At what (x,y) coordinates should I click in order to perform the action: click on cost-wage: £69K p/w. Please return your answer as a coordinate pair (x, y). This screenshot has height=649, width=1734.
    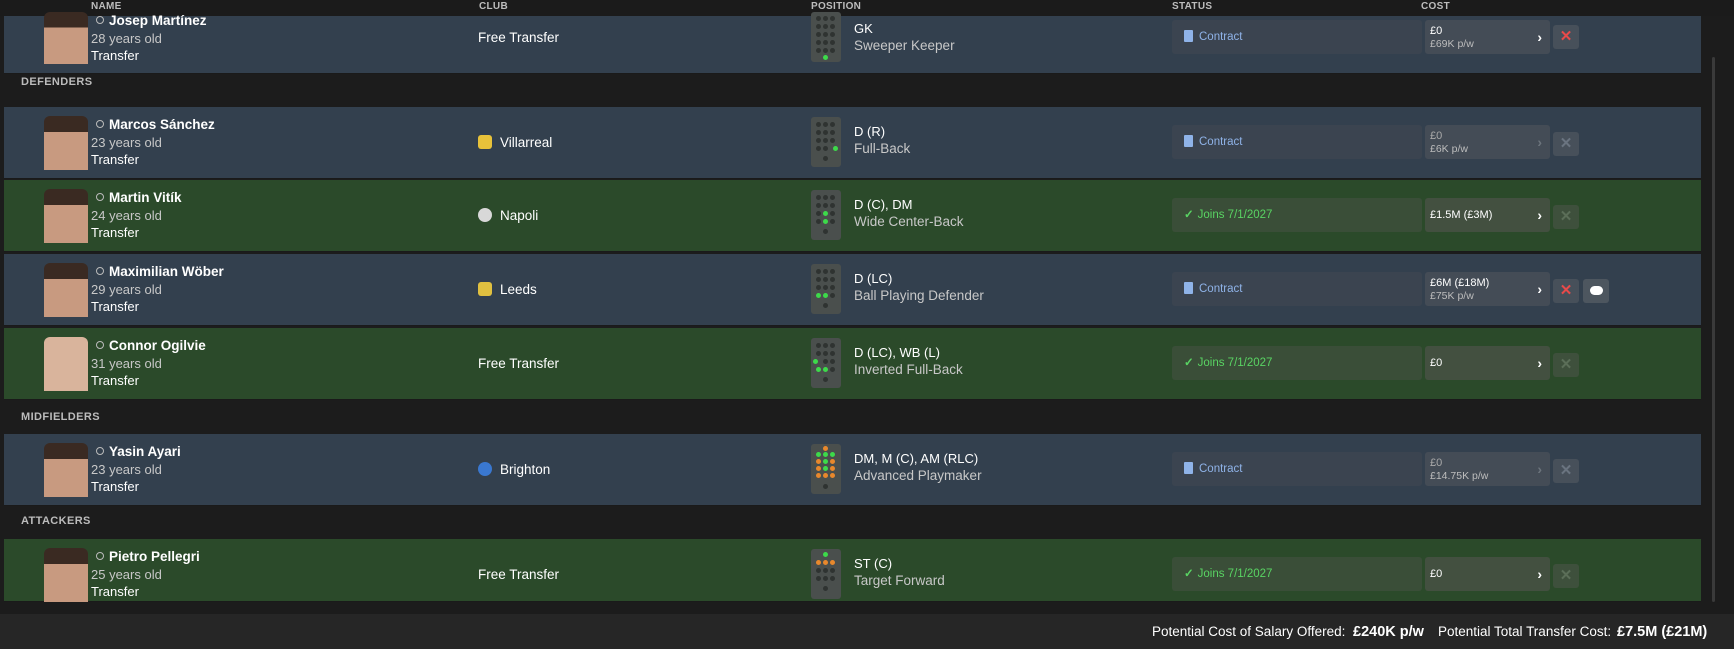
    Looking at the image, I should click on (1452, 44).